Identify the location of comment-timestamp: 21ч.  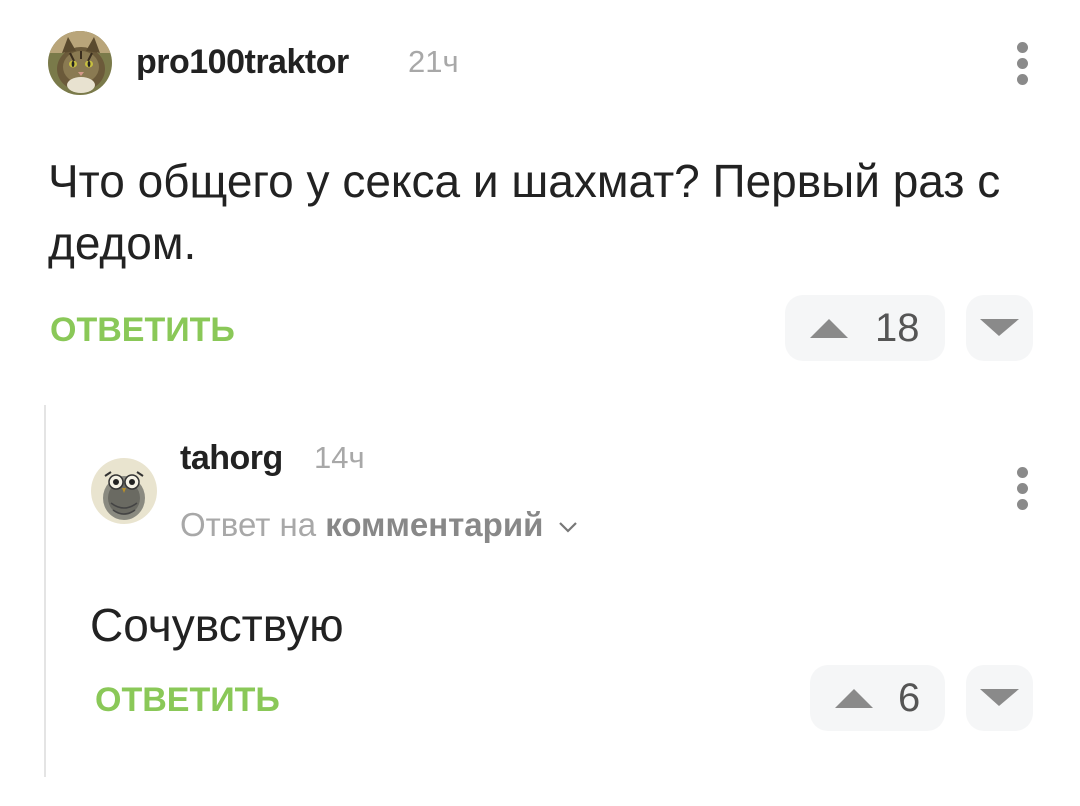
(433, 61).